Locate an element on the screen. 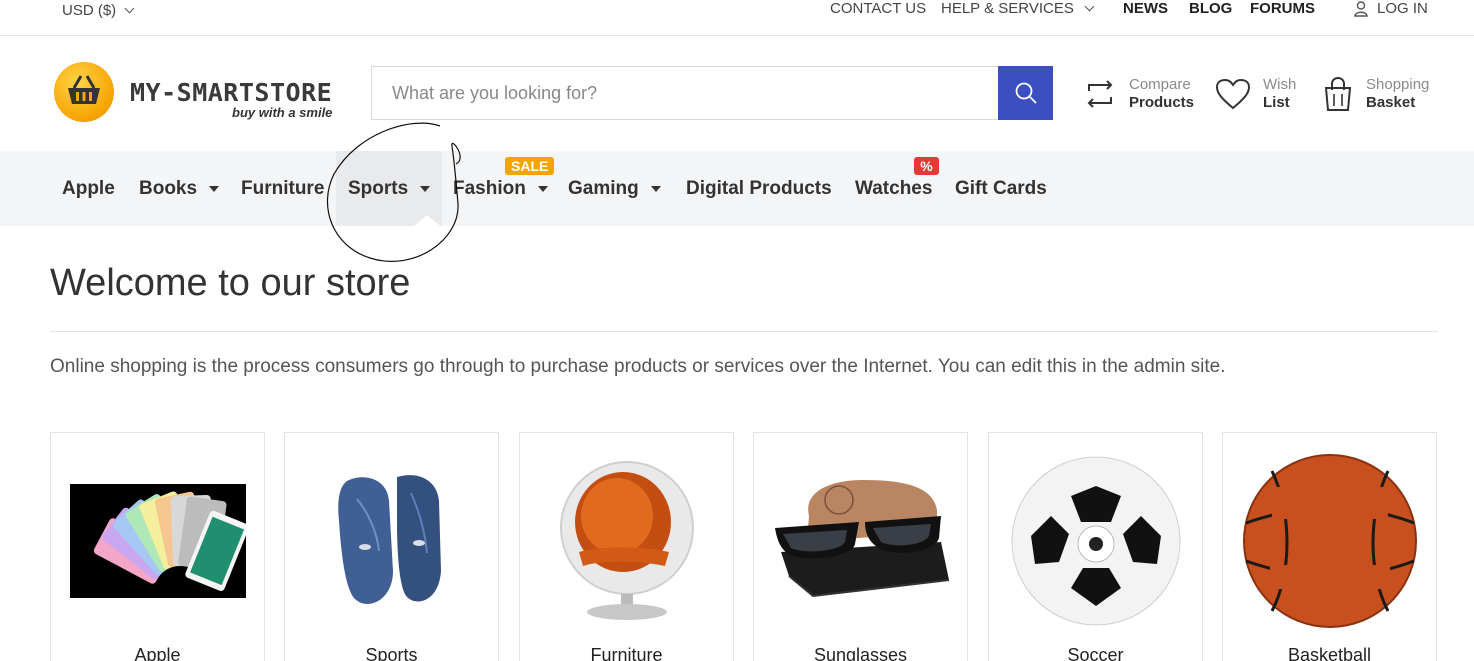  user-icon is located at coordinates (1361, 8).